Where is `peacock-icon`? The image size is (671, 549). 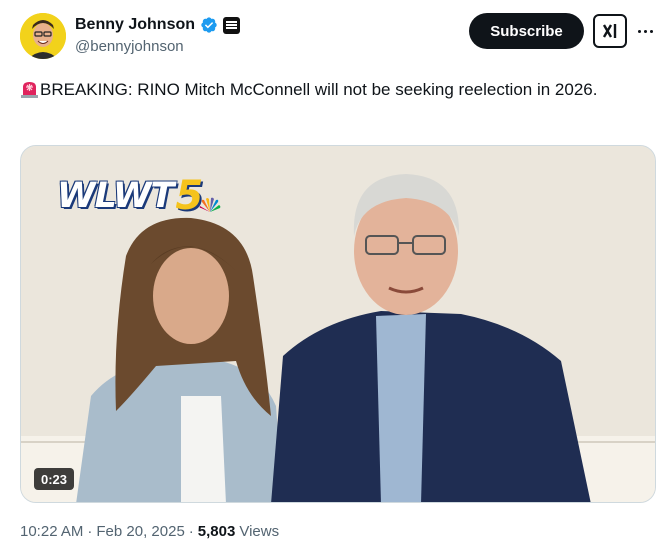
peacock-icon is located at coordinates (210, 204).